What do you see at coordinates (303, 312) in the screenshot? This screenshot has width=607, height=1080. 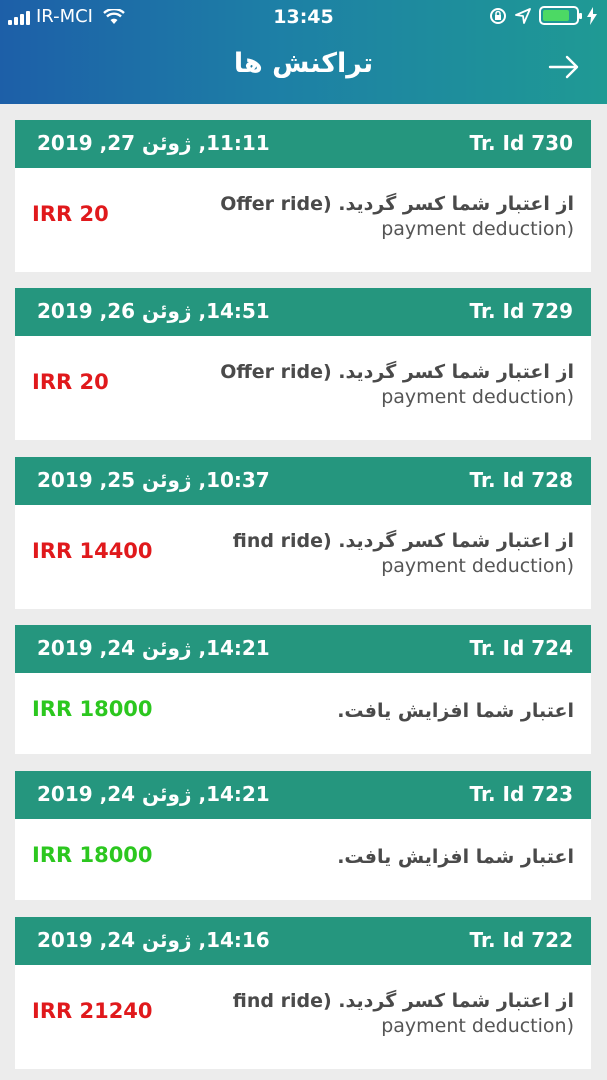 I see `transaction-header: Tr. Id 729 14:51, ژوئن 26, 2019` at bounding box center [303, 312].